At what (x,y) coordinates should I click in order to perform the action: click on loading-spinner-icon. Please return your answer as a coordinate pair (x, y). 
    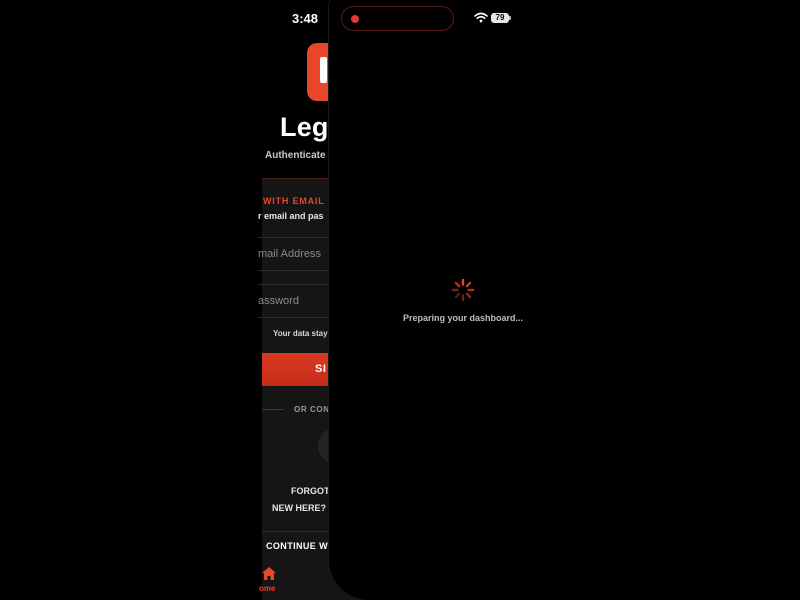
    Looking at the image, I should click on (463, 290).